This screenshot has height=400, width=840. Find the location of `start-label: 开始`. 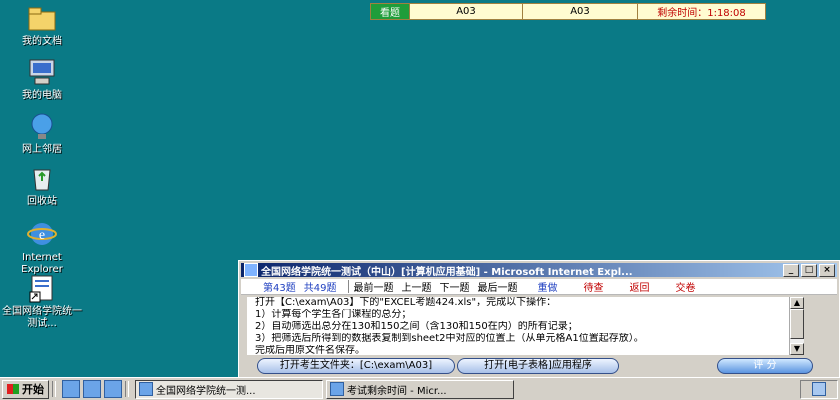

start-label: 开始 is located at coordinates (33, 389).